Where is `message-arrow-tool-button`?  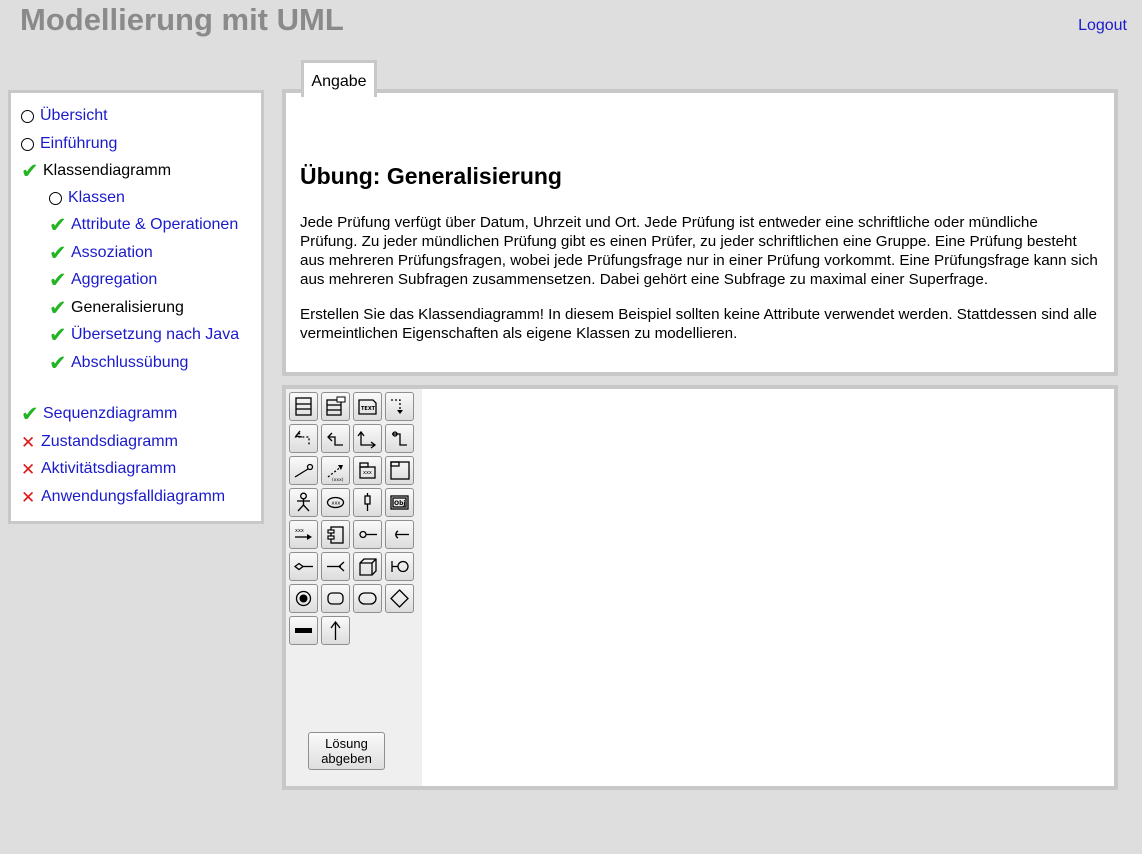 message-arrow-tool-button is located at coordinates (399, 406).